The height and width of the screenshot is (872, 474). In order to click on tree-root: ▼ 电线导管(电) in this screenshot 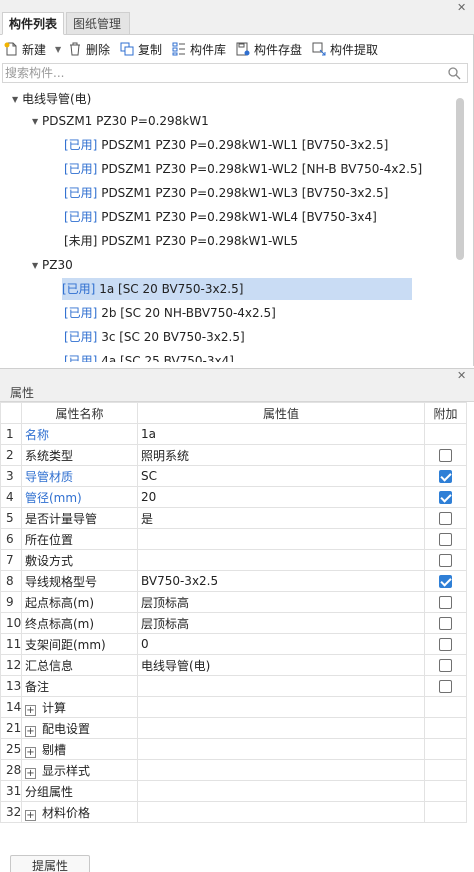, I will do `click(51, 99)`.